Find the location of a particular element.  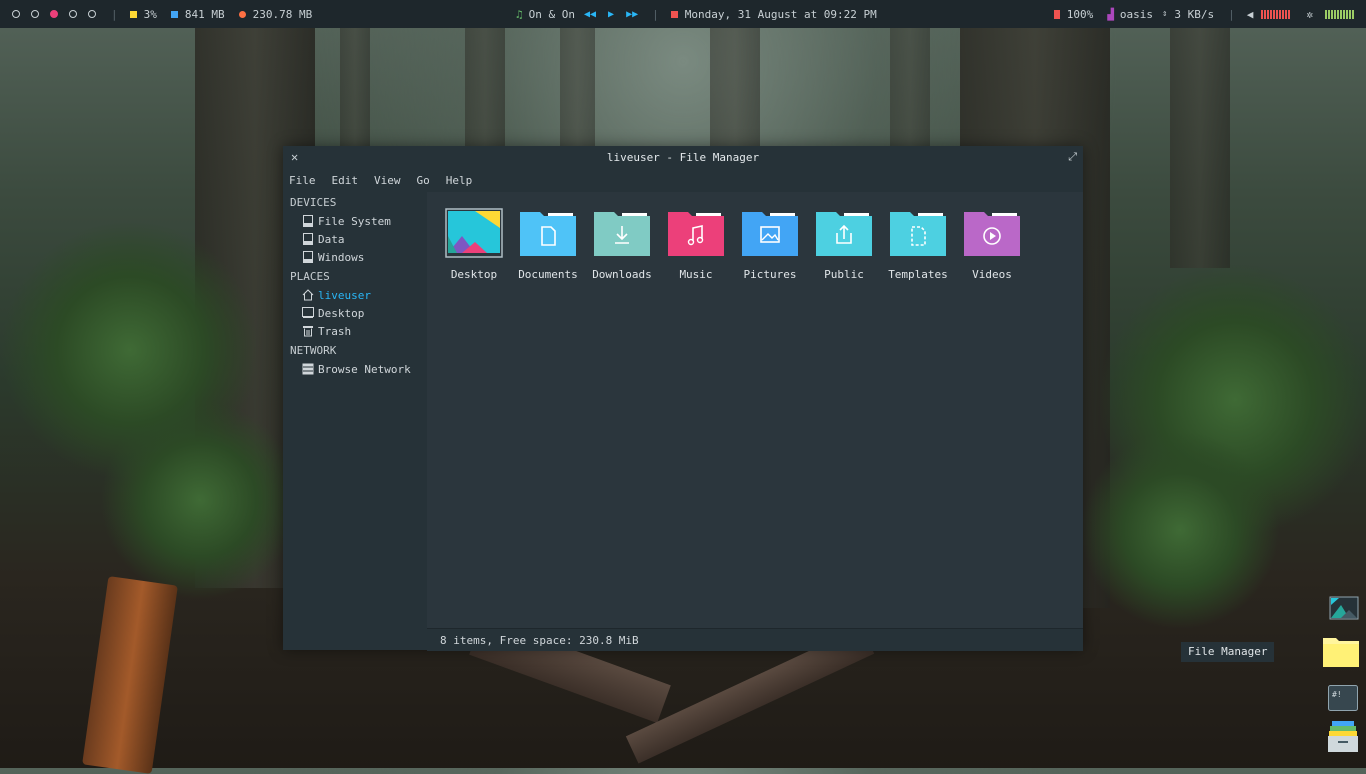

download-icon is located at coordinates (622, 234).